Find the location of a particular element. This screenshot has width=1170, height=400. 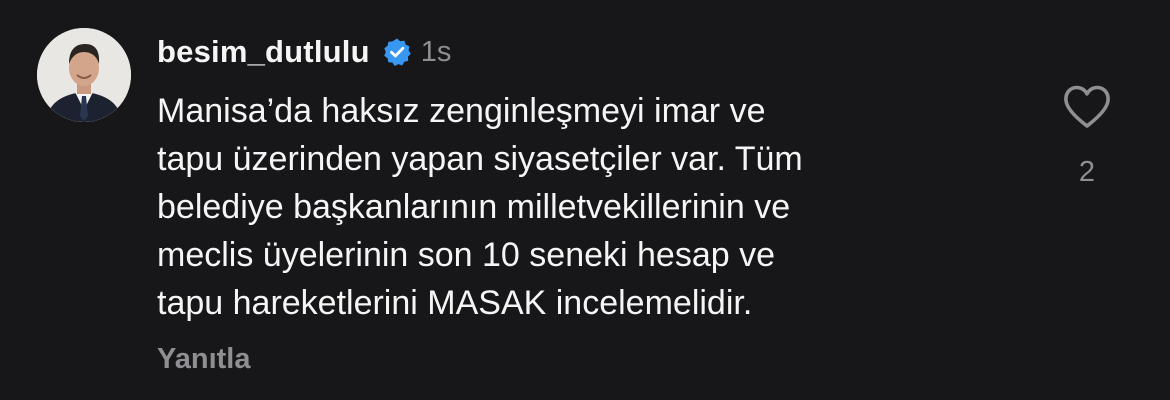

verified-badge-icon is located at coordinates (397, 52).